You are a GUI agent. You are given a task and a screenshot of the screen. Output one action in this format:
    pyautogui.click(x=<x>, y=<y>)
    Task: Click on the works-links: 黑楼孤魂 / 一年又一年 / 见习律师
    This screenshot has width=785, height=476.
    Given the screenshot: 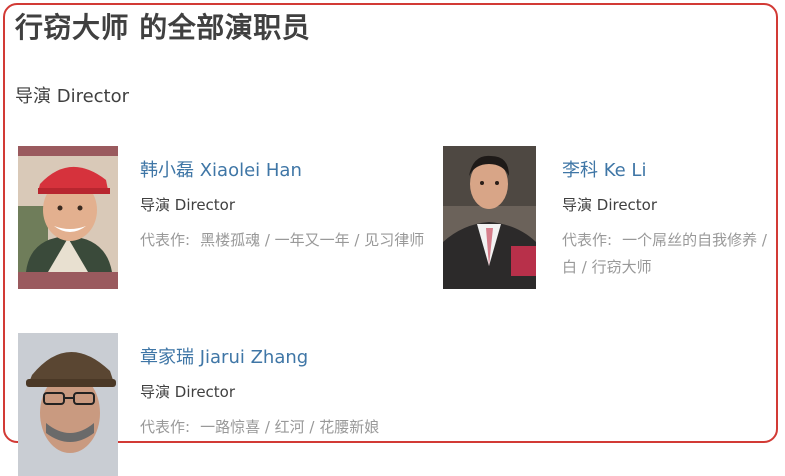 What is the action you would take?
    pyautogui.click(x=312, y=240)
    